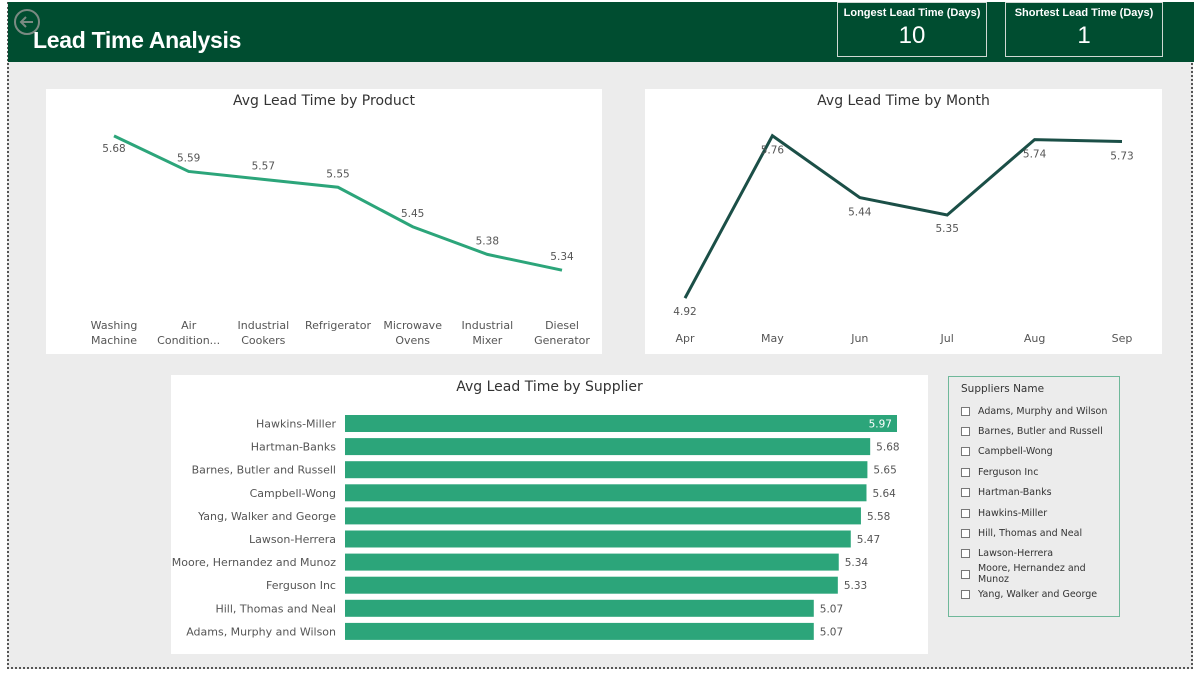  What do you see at coordinates (912, 29) in the screenshot?
I see `kpi-longest-lead-time: Longest Lead Time (Days) 10` at bounding box center [912, 29].